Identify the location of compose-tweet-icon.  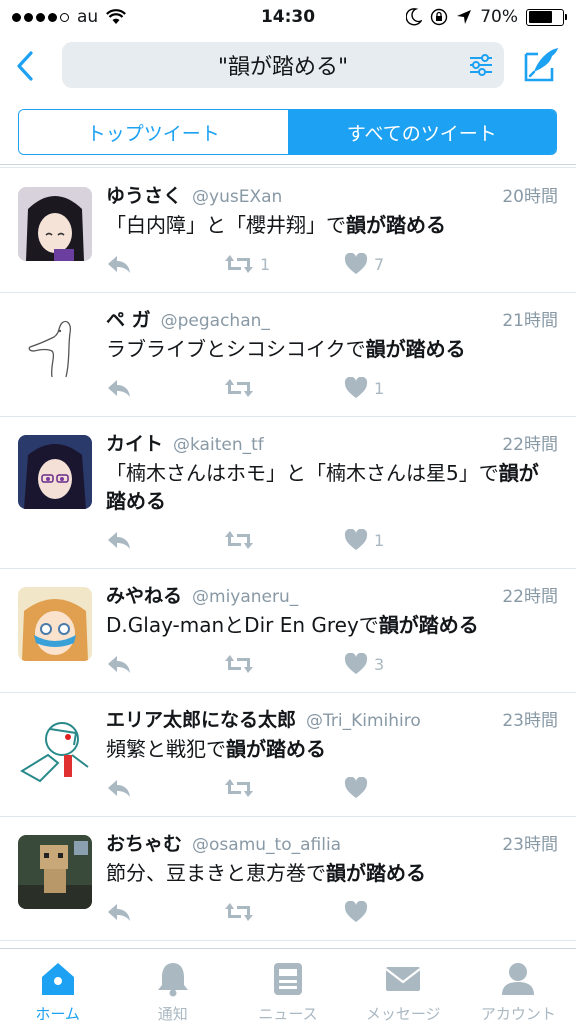
(542, 64).